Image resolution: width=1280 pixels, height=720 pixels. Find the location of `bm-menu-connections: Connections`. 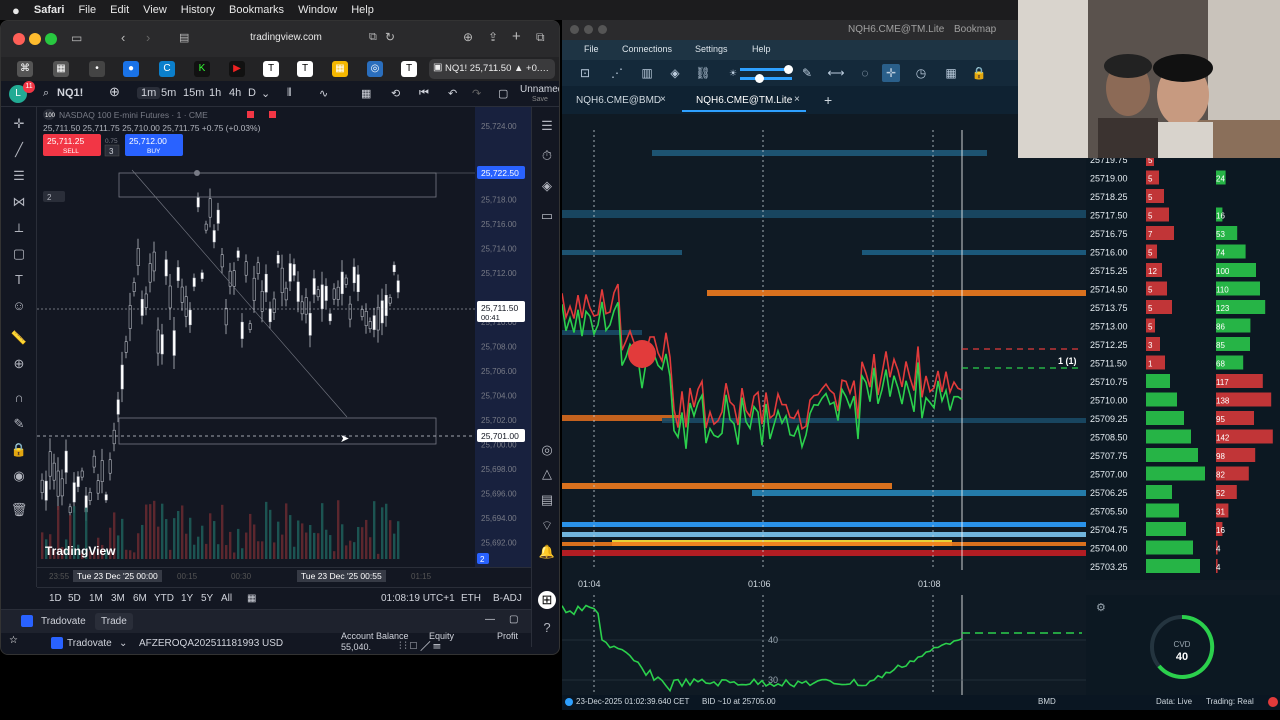

bm-menu-connections: Connections is located at coordinates (647, 49).